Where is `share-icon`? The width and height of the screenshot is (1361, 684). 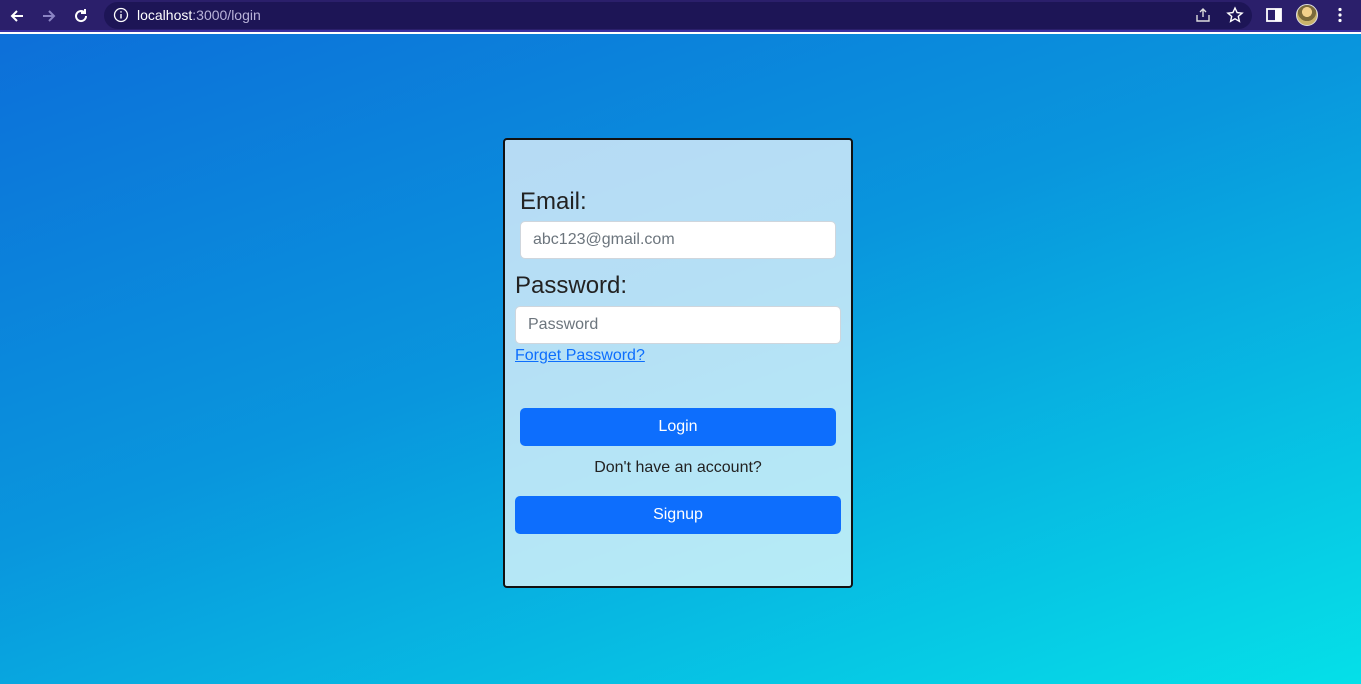 share-icon is located at coordinates (1203, 15).